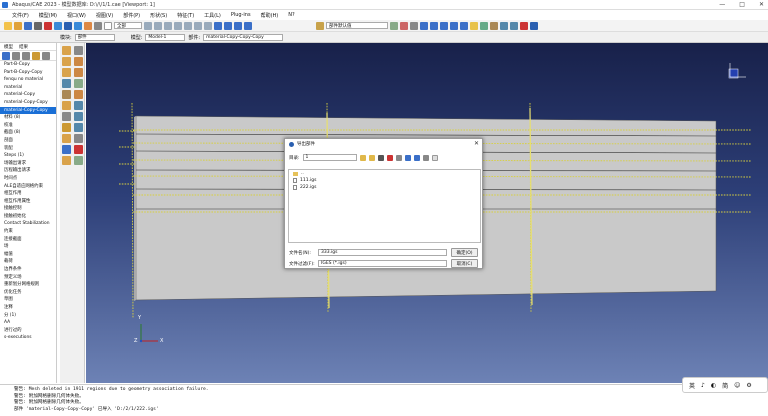 This screenshot has width=768, height=416. Describe the element at coordinates (248, 25) in the screenshot. I see `shaded-icon` at that location.